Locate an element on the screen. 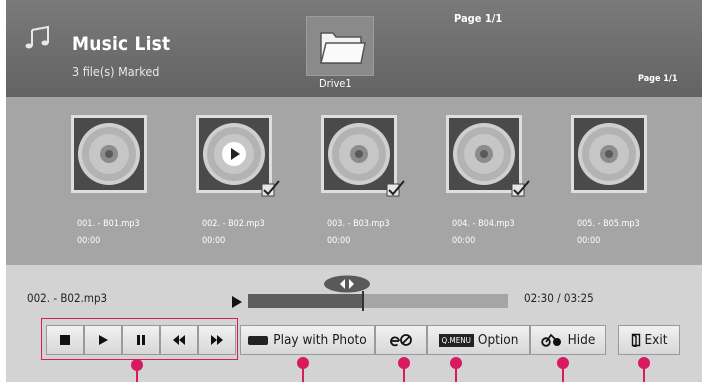 This screenshot has height=382, width=706. option-label: Option is located at coordinates (498, 340).